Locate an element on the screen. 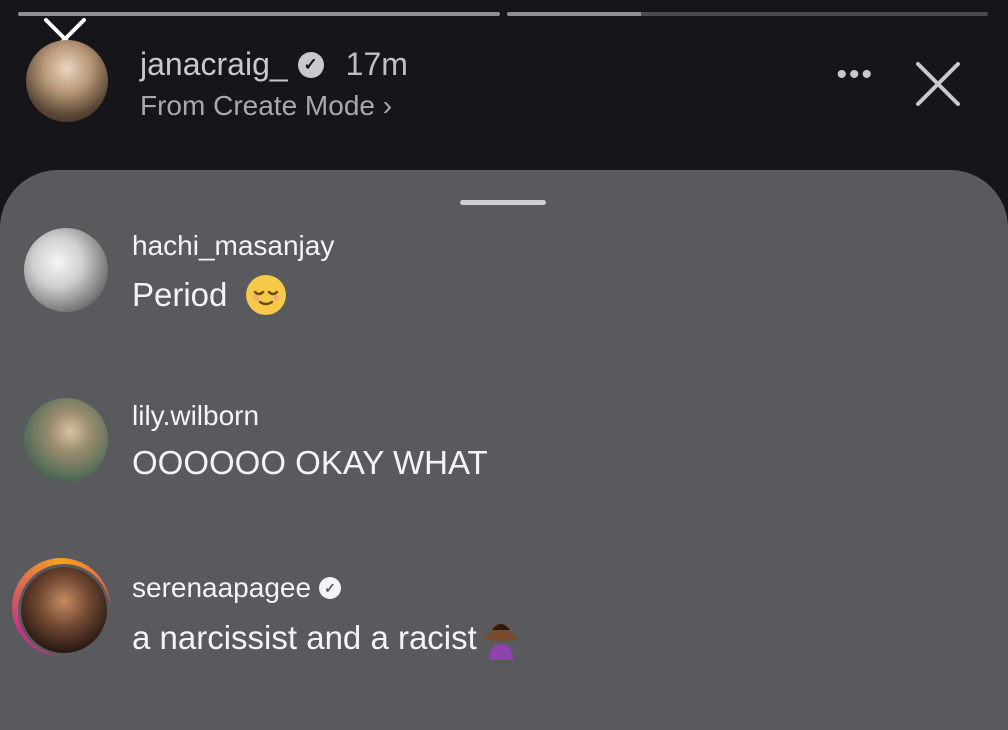 This screenshot has height=730, width=1008. story-progress-bar is located at coordinates (503, 14).